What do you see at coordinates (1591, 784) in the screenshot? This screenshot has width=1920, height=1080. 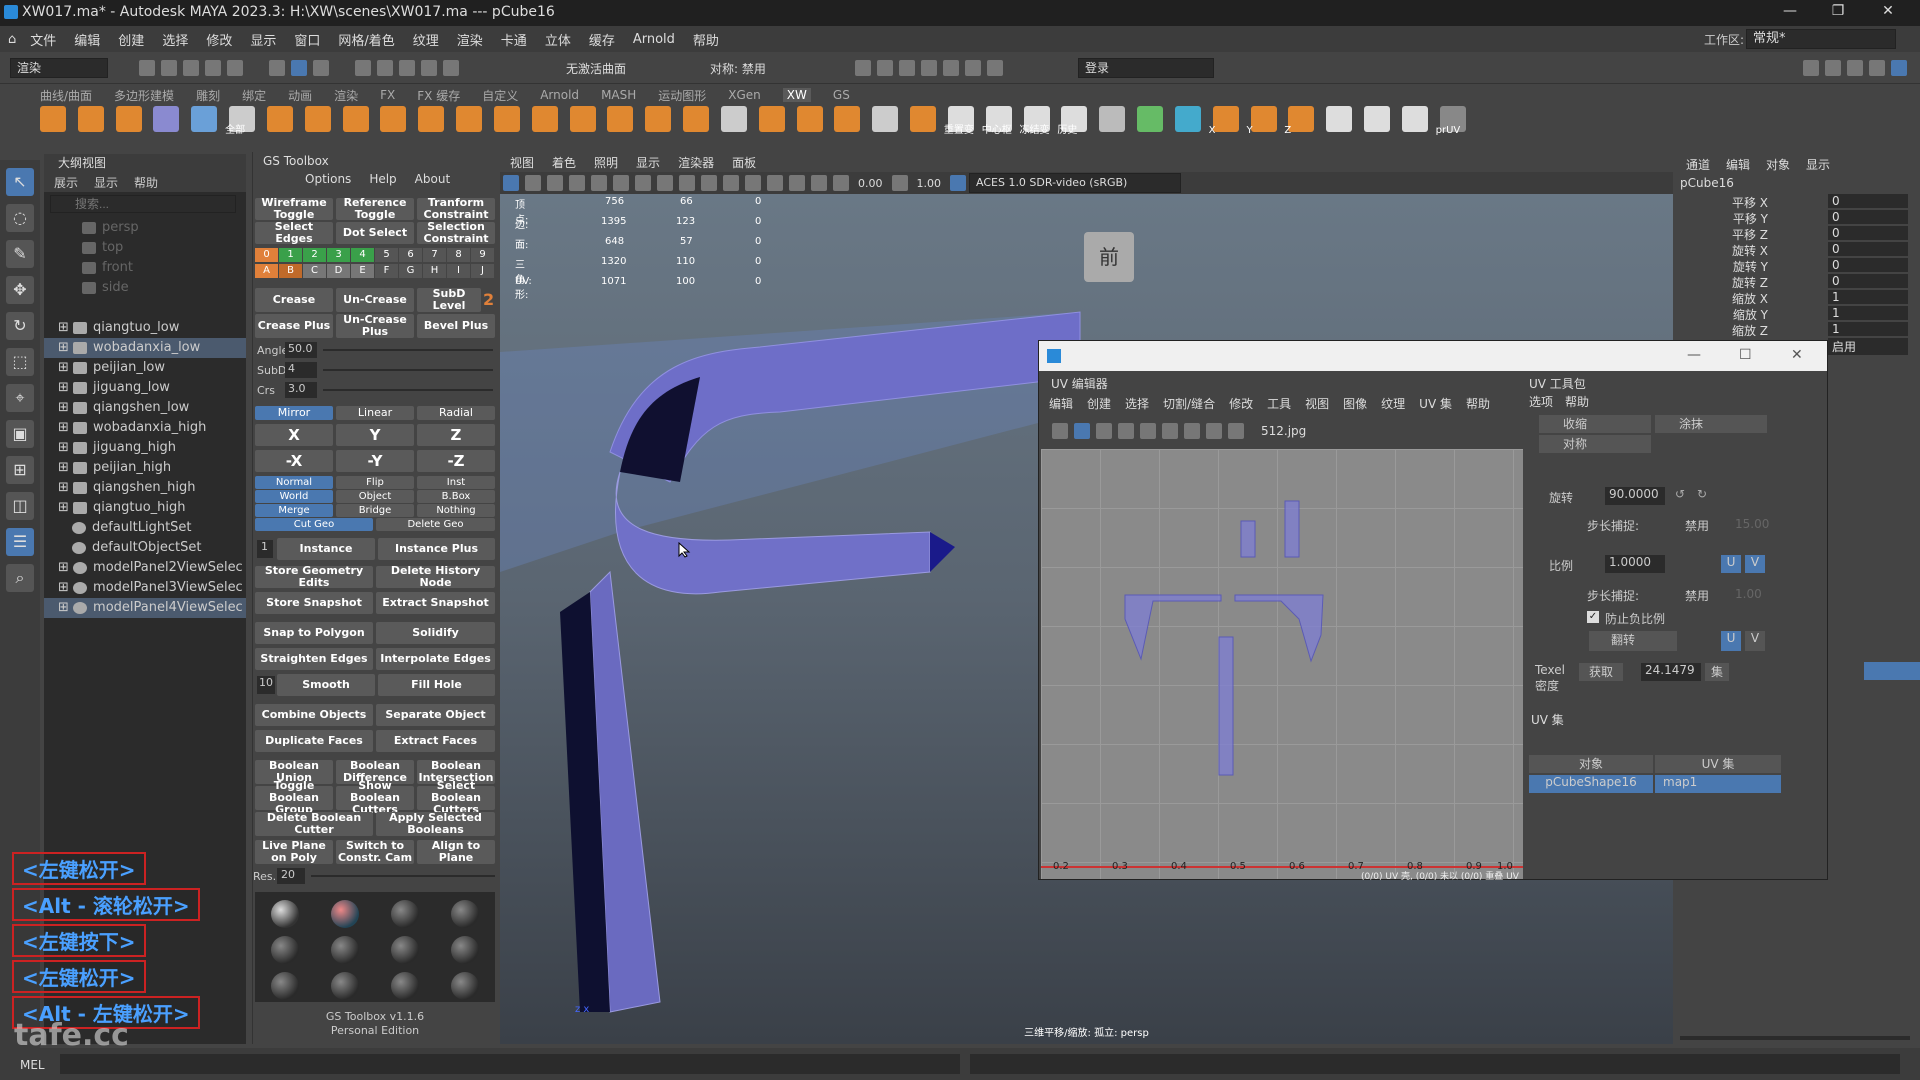 I see `uvset-object-cell: pCubeShape16` at bounding box center [1591, 784].